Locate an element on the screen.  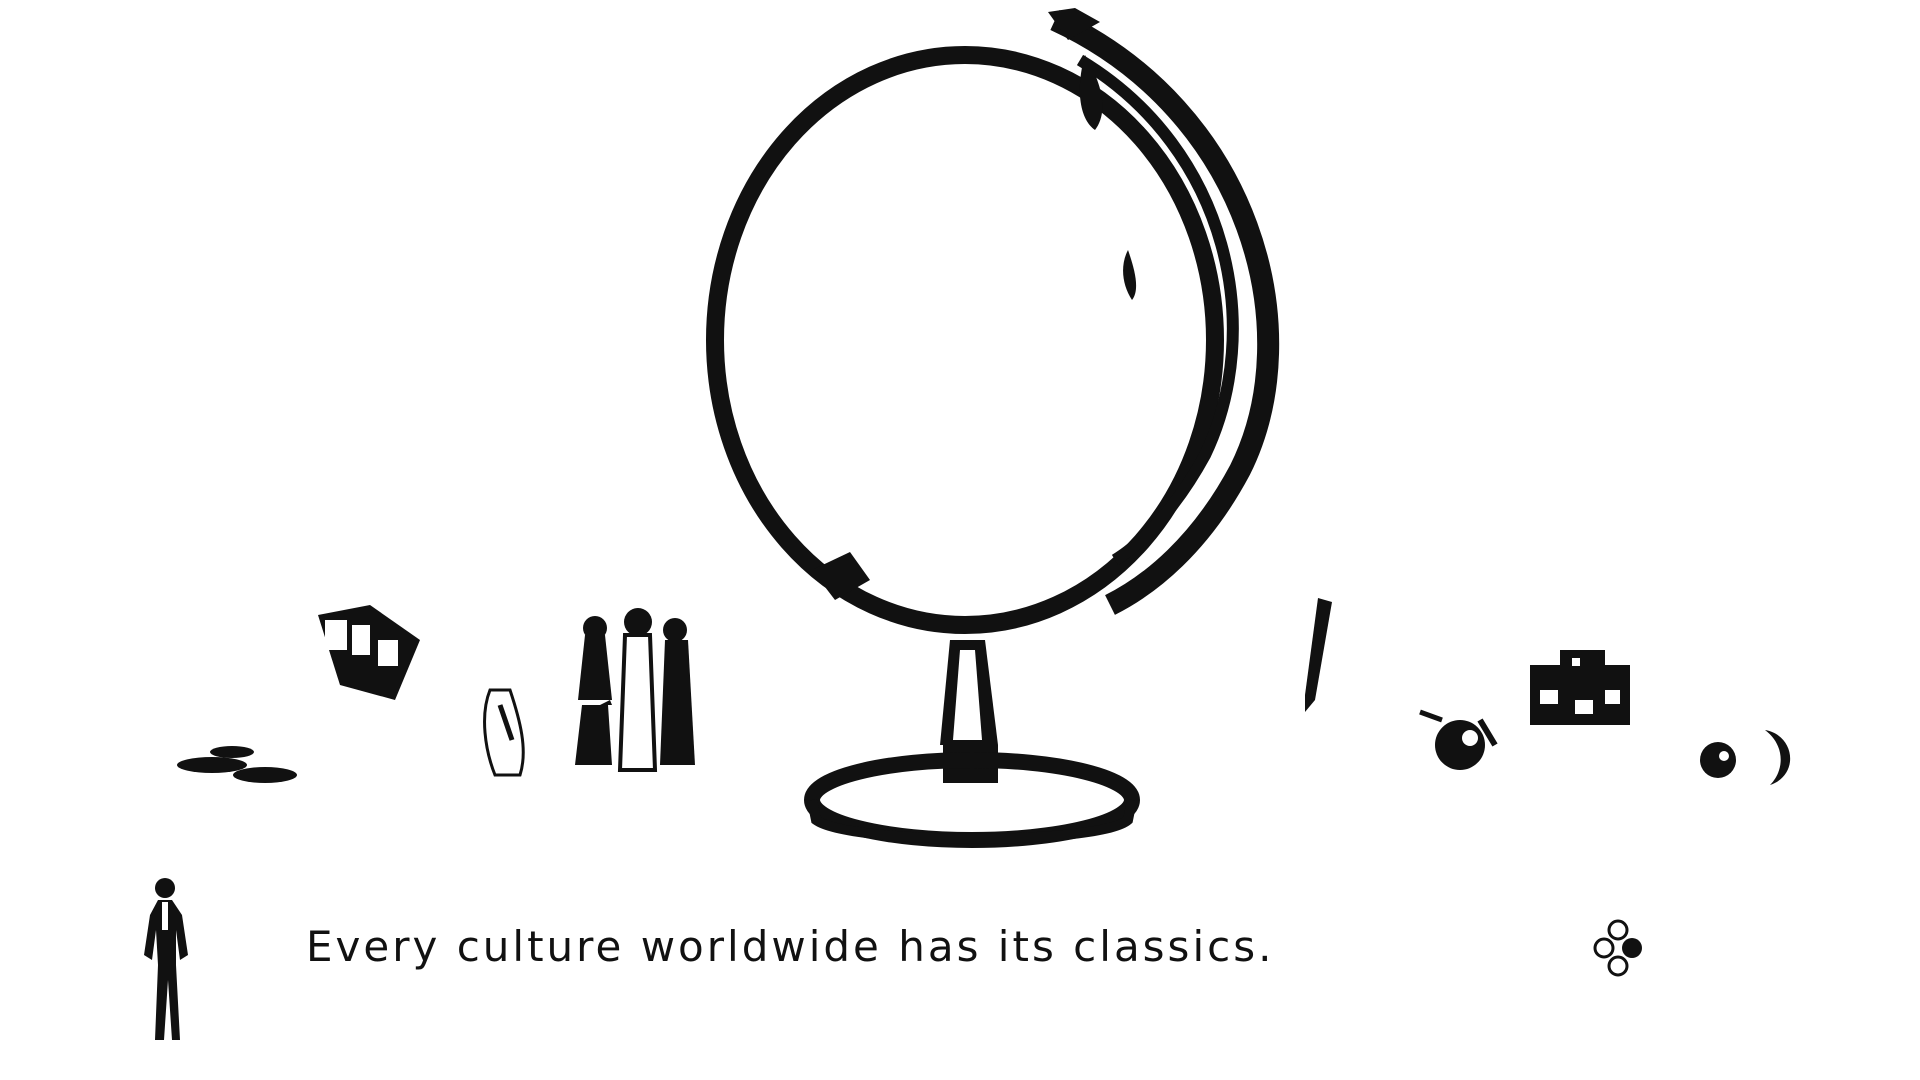
dominoes-icon is located at coordinates (237, 764).